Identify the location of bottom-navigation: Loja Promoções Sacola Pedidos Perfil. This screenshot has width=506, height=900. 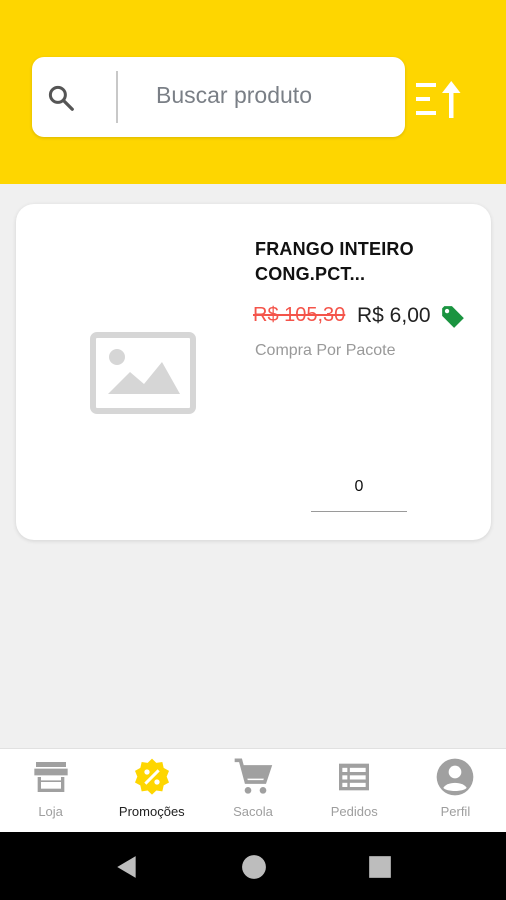
(253, 790).